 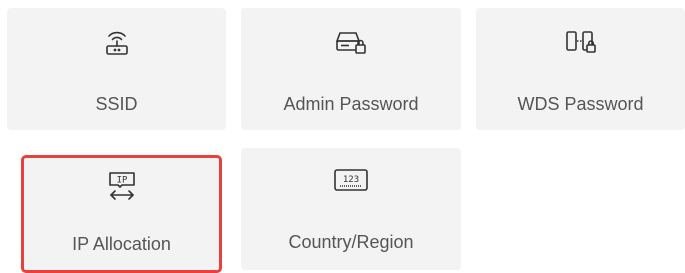 What do you see at coordinates (351, 69) in the screenshot?
I see `admin-password-tile: Admin Password` at bounding box center [351, 69].